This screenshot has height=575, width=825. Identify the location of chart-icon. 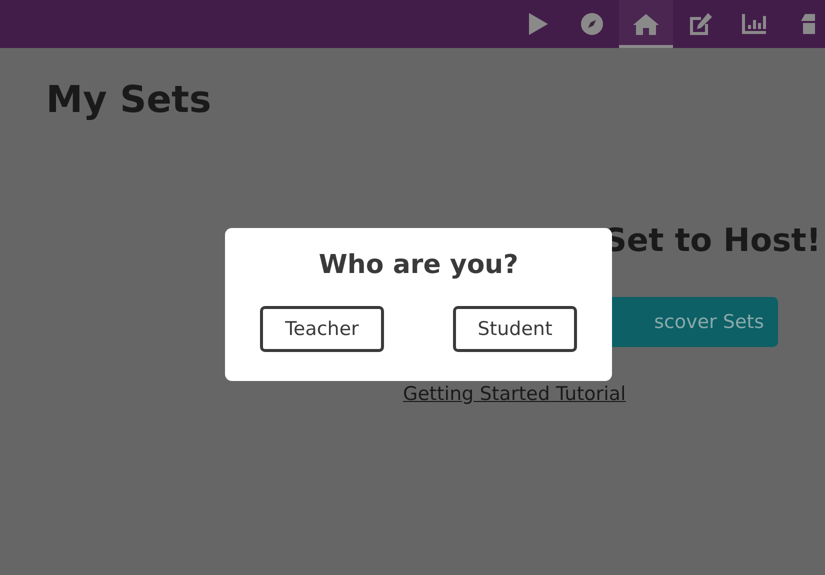
(754, 24).